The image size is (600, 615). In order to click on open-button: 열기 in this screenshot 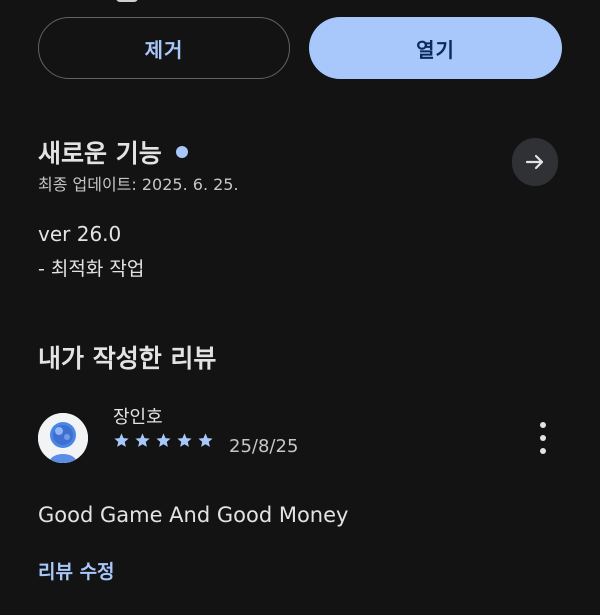, I will do `click(435, 48)`.